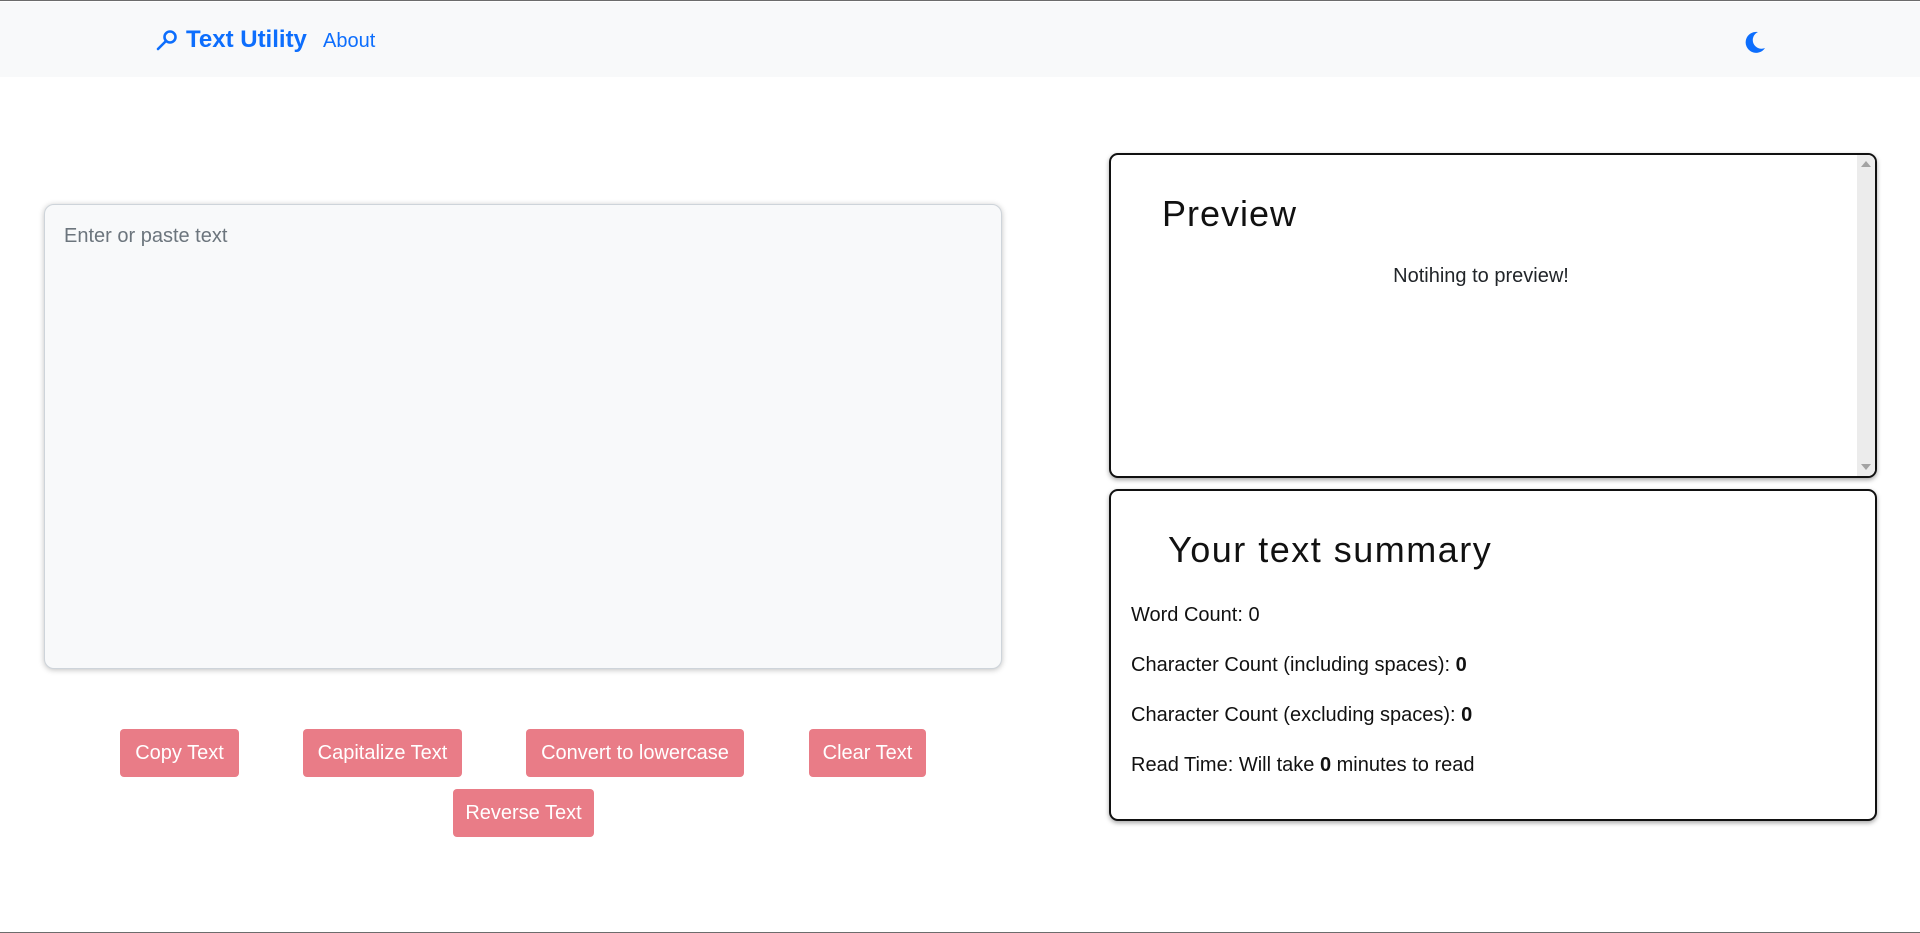 The image size is (1920, 933). Describe the element at coordinates (179, 753) in the screenshot. I see `copy-text-button: Copy Text` at that location.